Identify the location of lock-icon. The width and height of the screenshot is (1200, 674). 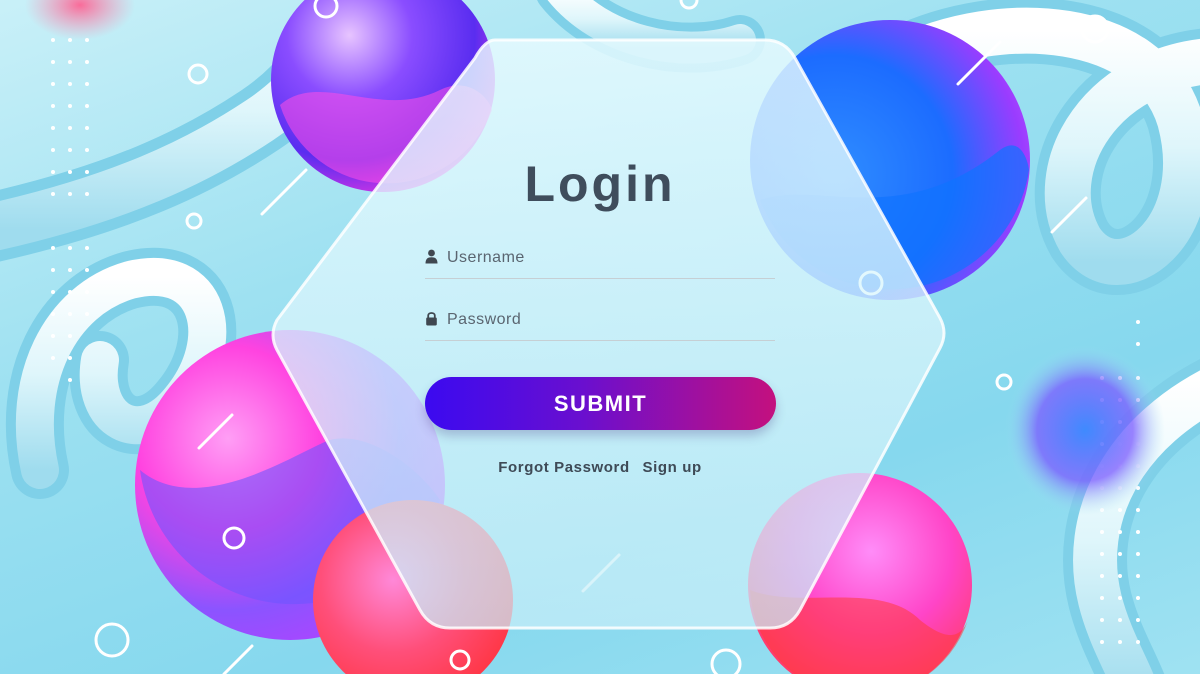
(431, 319).